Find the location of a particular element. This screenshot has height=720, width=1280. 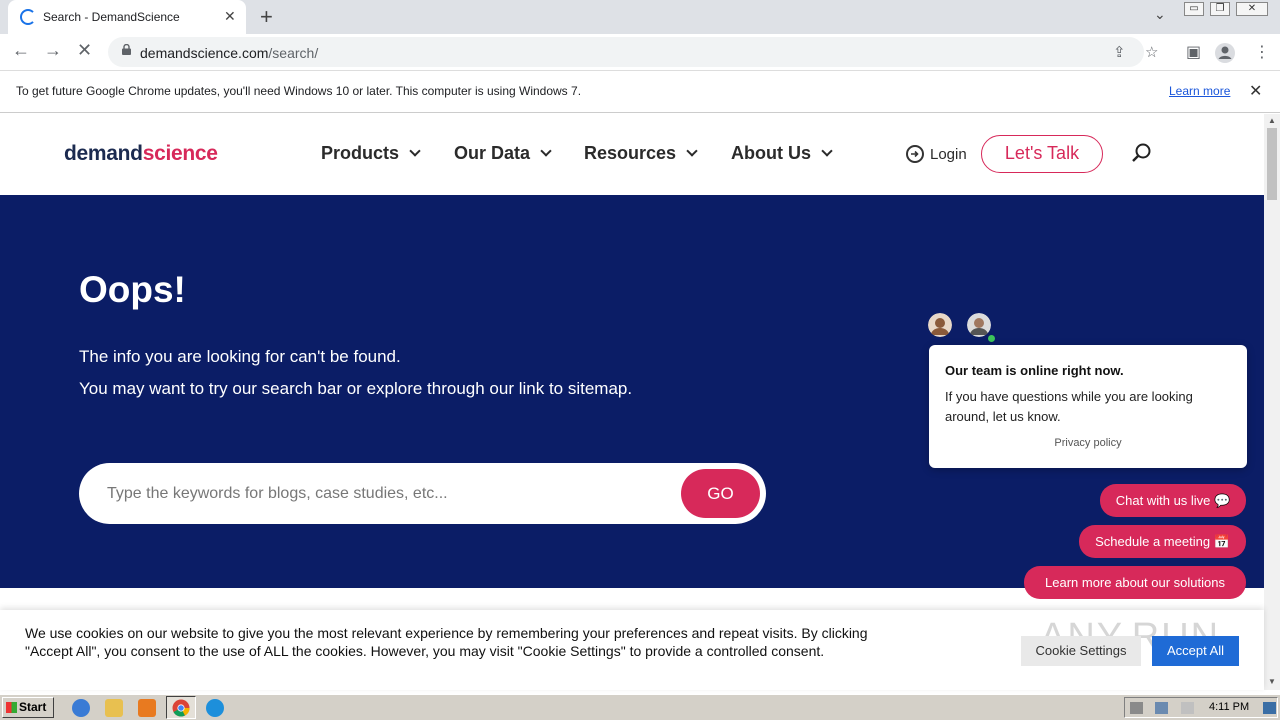

edge-icon is located at coordinates (215, 708).